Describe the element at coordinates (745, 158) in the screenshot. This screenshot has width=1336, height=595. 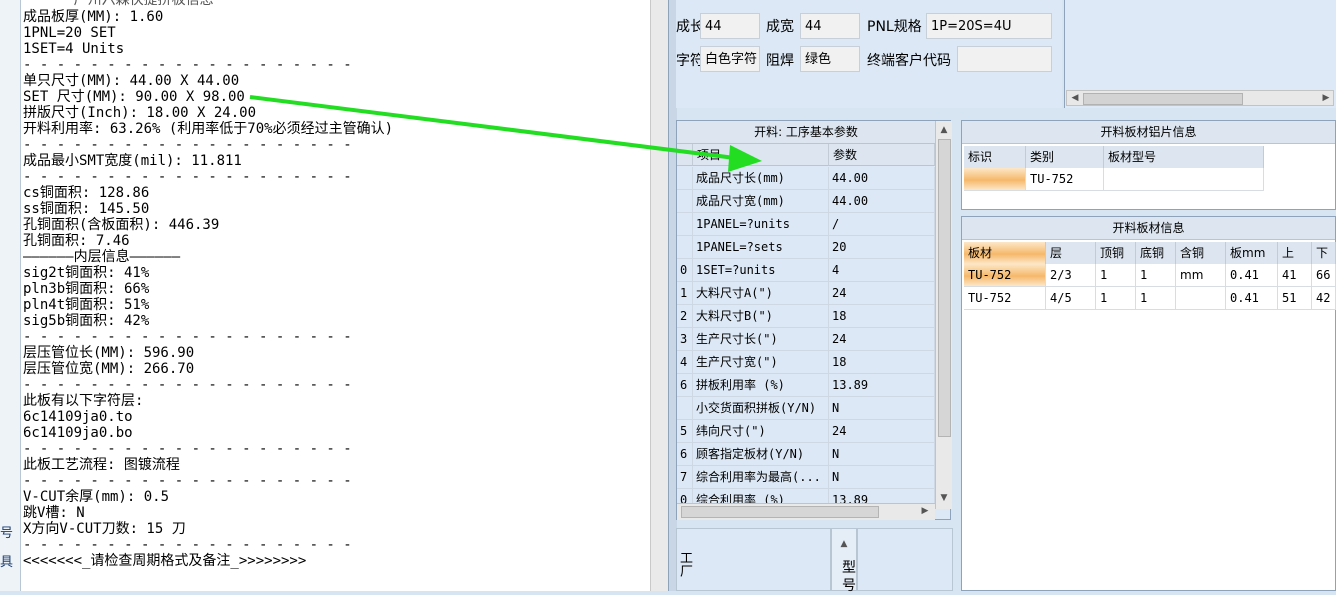
I see `arrow-head-icon` at that location.